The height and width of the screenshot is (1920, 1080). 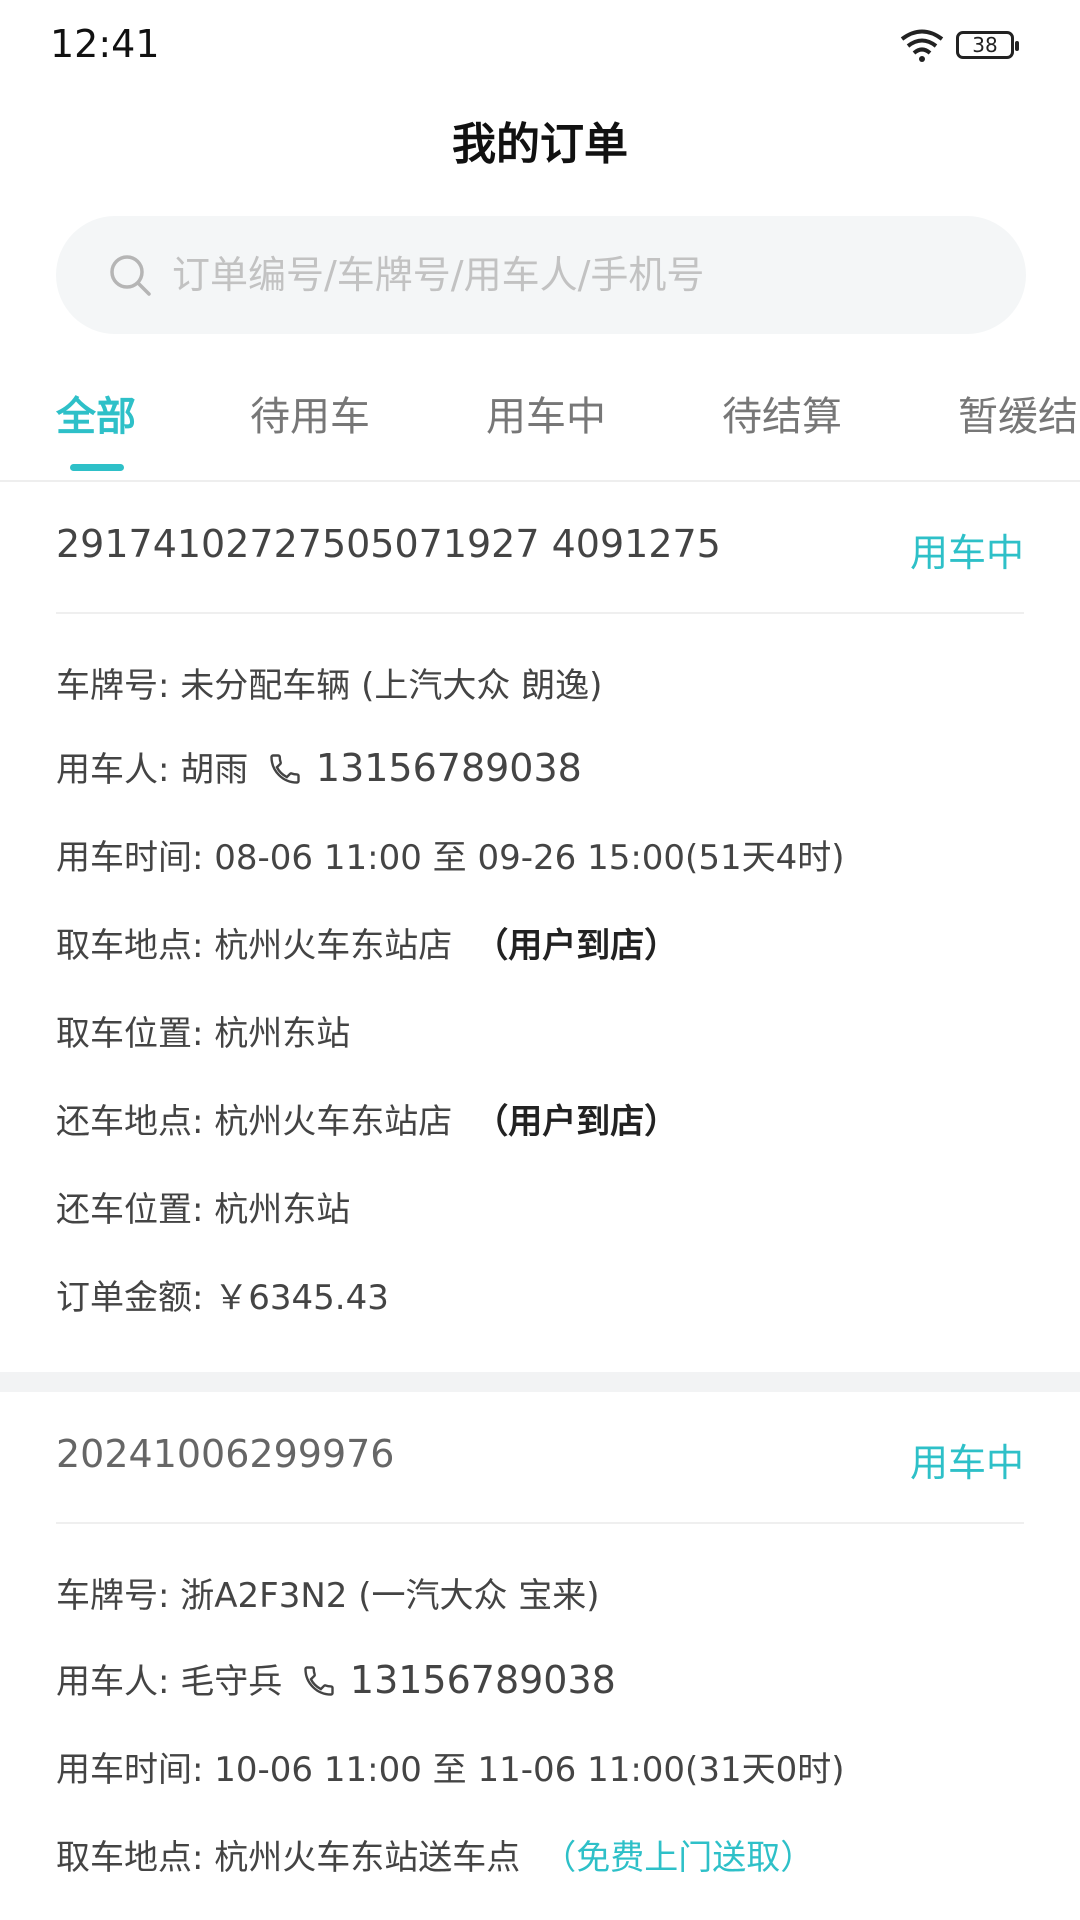 What do you see at coordinates (225, 1454) in the screenshot?
I see `order-number: 20241006299976` at bounding box center [225, 1454].